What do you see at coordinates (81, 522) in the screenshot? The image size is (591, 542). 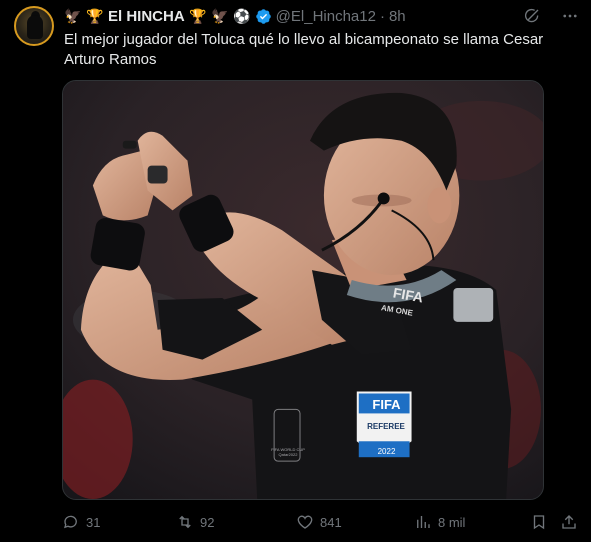 I see `reply-button: 31` at bounding box center [81, 522].